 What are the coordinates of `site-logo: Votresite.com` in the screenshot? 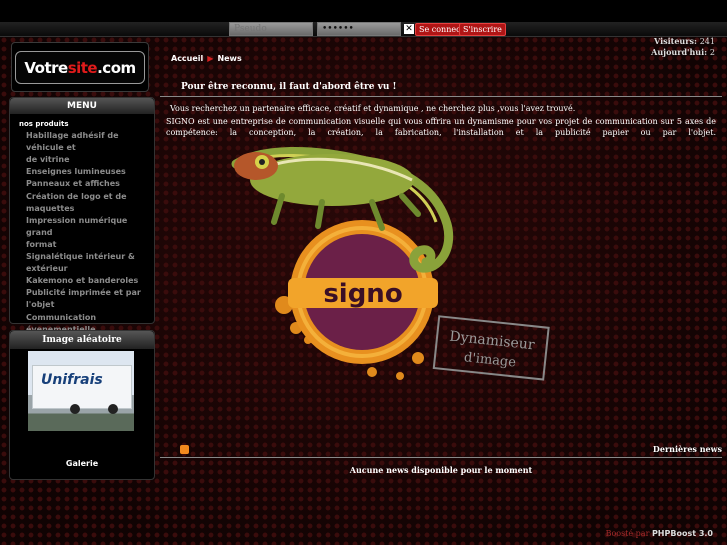 It's located at (80, 67).